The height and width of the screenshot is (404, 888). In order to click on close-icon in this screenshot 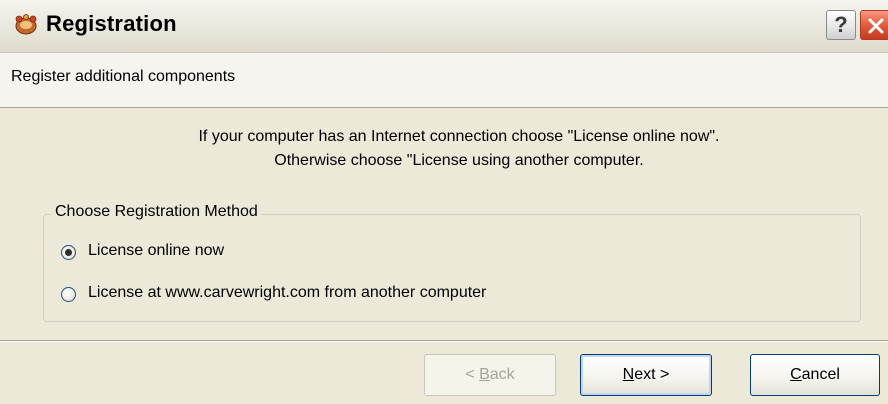, I will do `click(876, 26)`.